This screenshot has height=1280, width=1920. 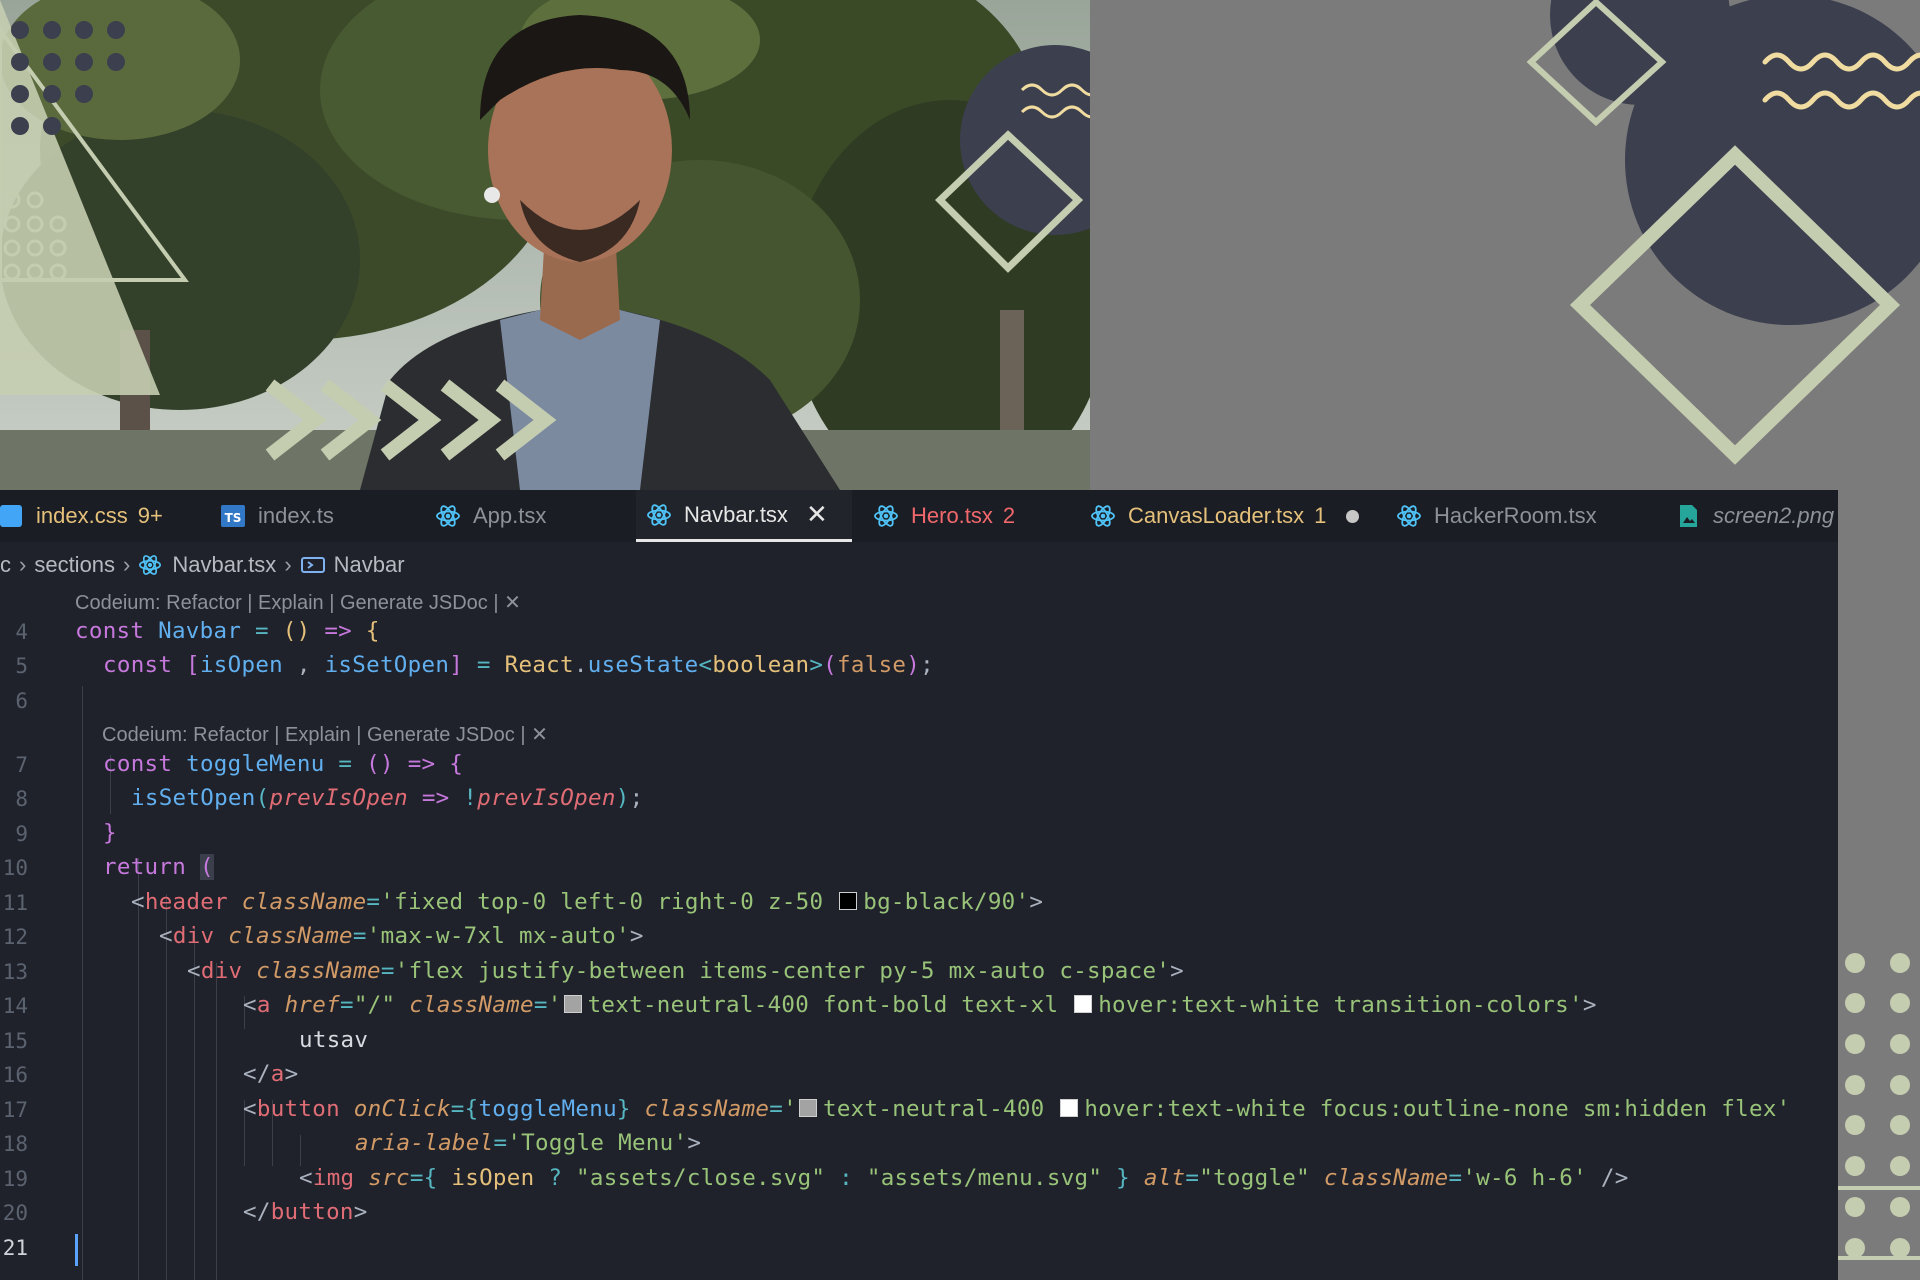 What do you see at coordinates (1515, 515) in the screenshot?
I see `tab-label: HackerRoom.tsx` at bounding box center [1515, 515].